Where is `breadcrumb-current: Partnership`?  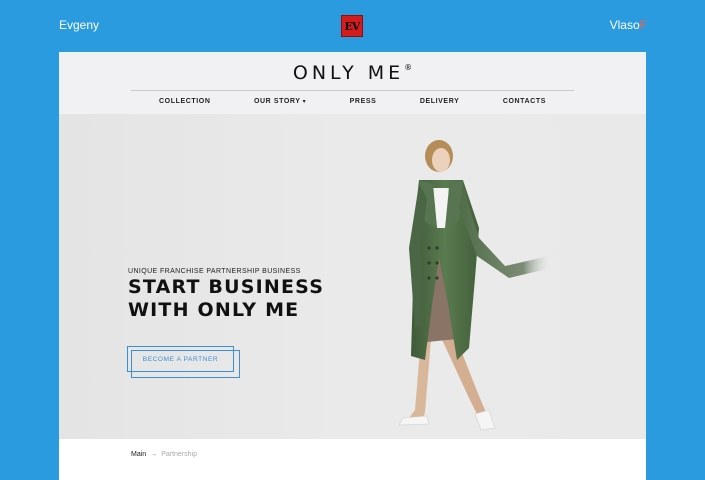 breadcrumb-current: Partnership is located at coordinates (179, 454).